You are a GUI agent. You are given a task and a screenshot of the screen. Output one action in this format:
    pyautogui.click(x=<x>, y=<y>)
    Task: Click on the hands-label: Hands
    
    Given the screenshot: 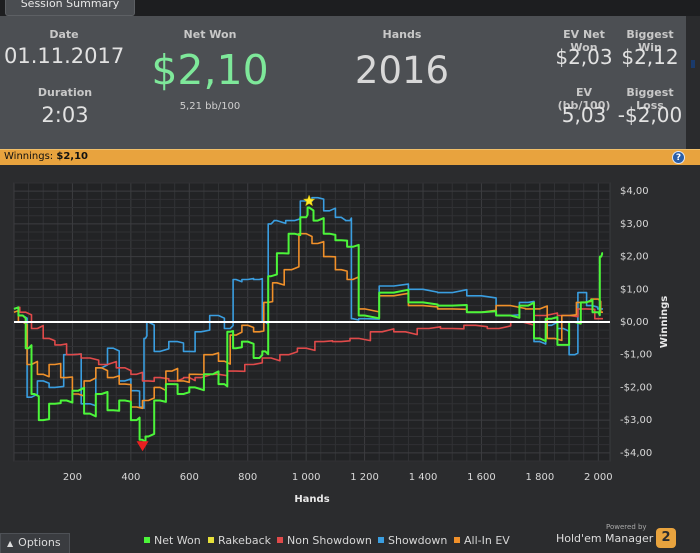 What is the action you would take?
    pyautogui.click(x=402, y=34)
    